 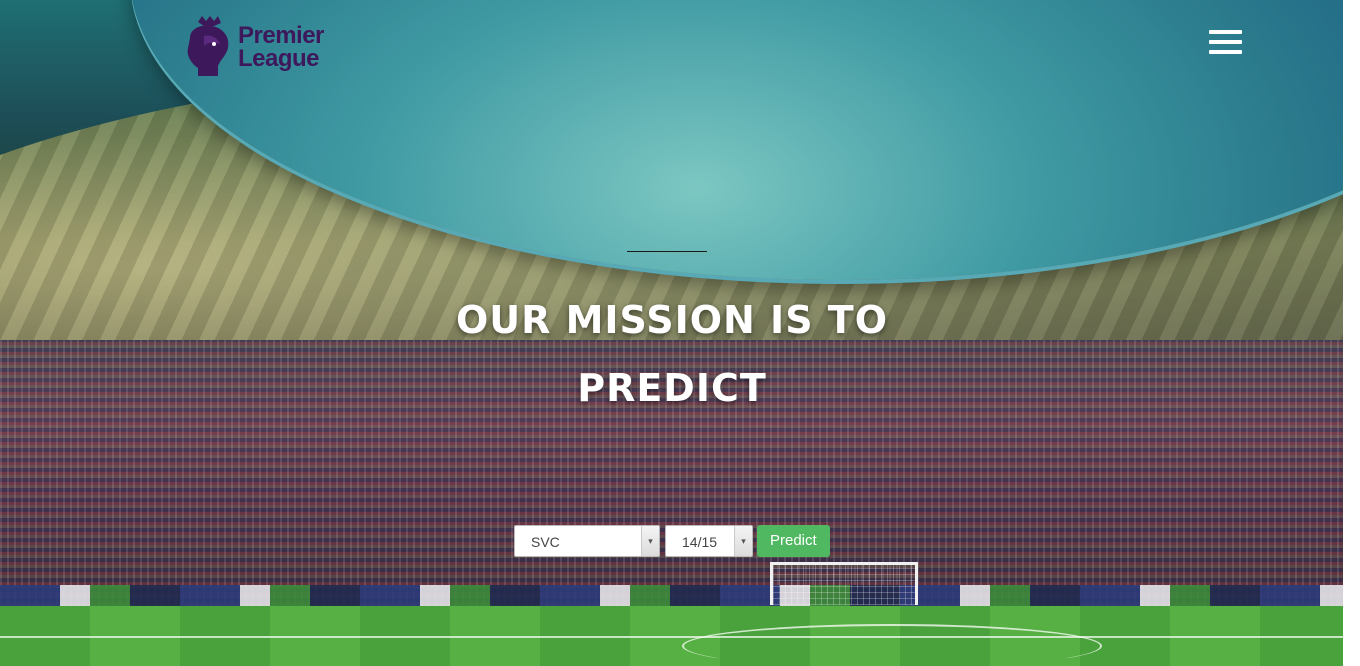 I want to click on headline-line-1: OUR MISSION IS TO, so click(x=672, y=320).